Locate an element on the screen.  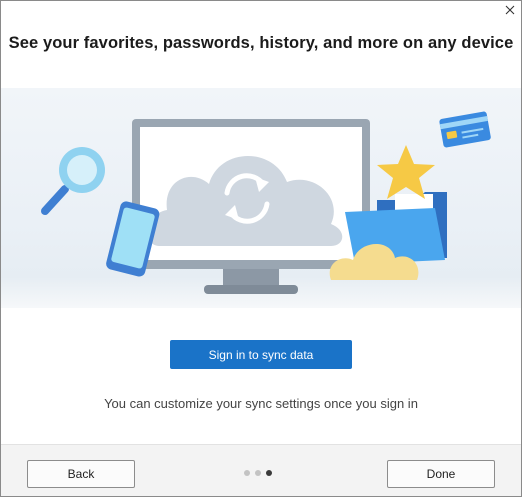
dialog-footer: Back Done is located at coordinates (261, 470).